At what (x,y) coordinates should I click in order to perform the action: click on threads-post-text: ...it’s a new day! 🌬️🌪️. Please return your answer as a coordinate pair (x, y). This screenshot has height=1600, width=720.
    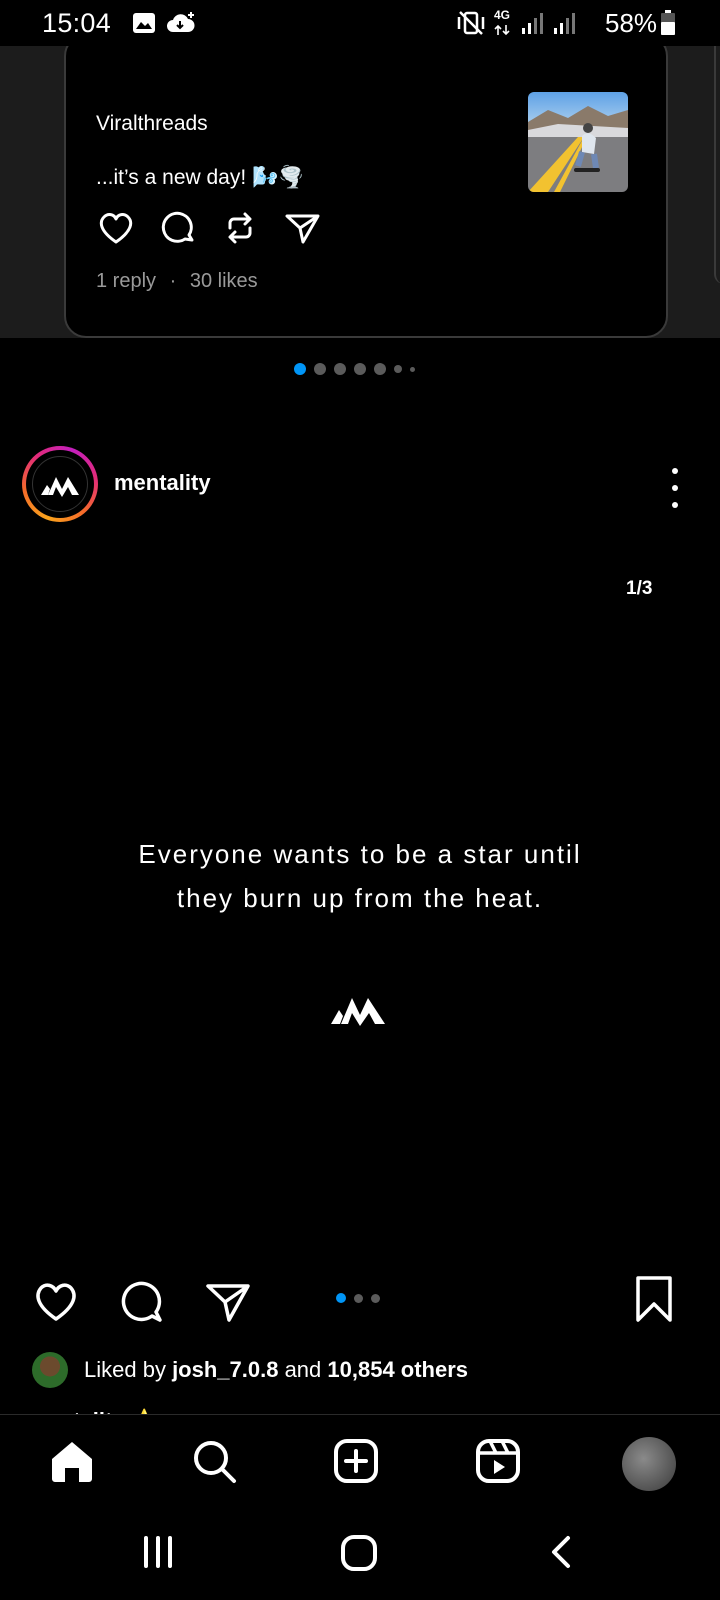
    Looking at the image, I should click on (200, 177).